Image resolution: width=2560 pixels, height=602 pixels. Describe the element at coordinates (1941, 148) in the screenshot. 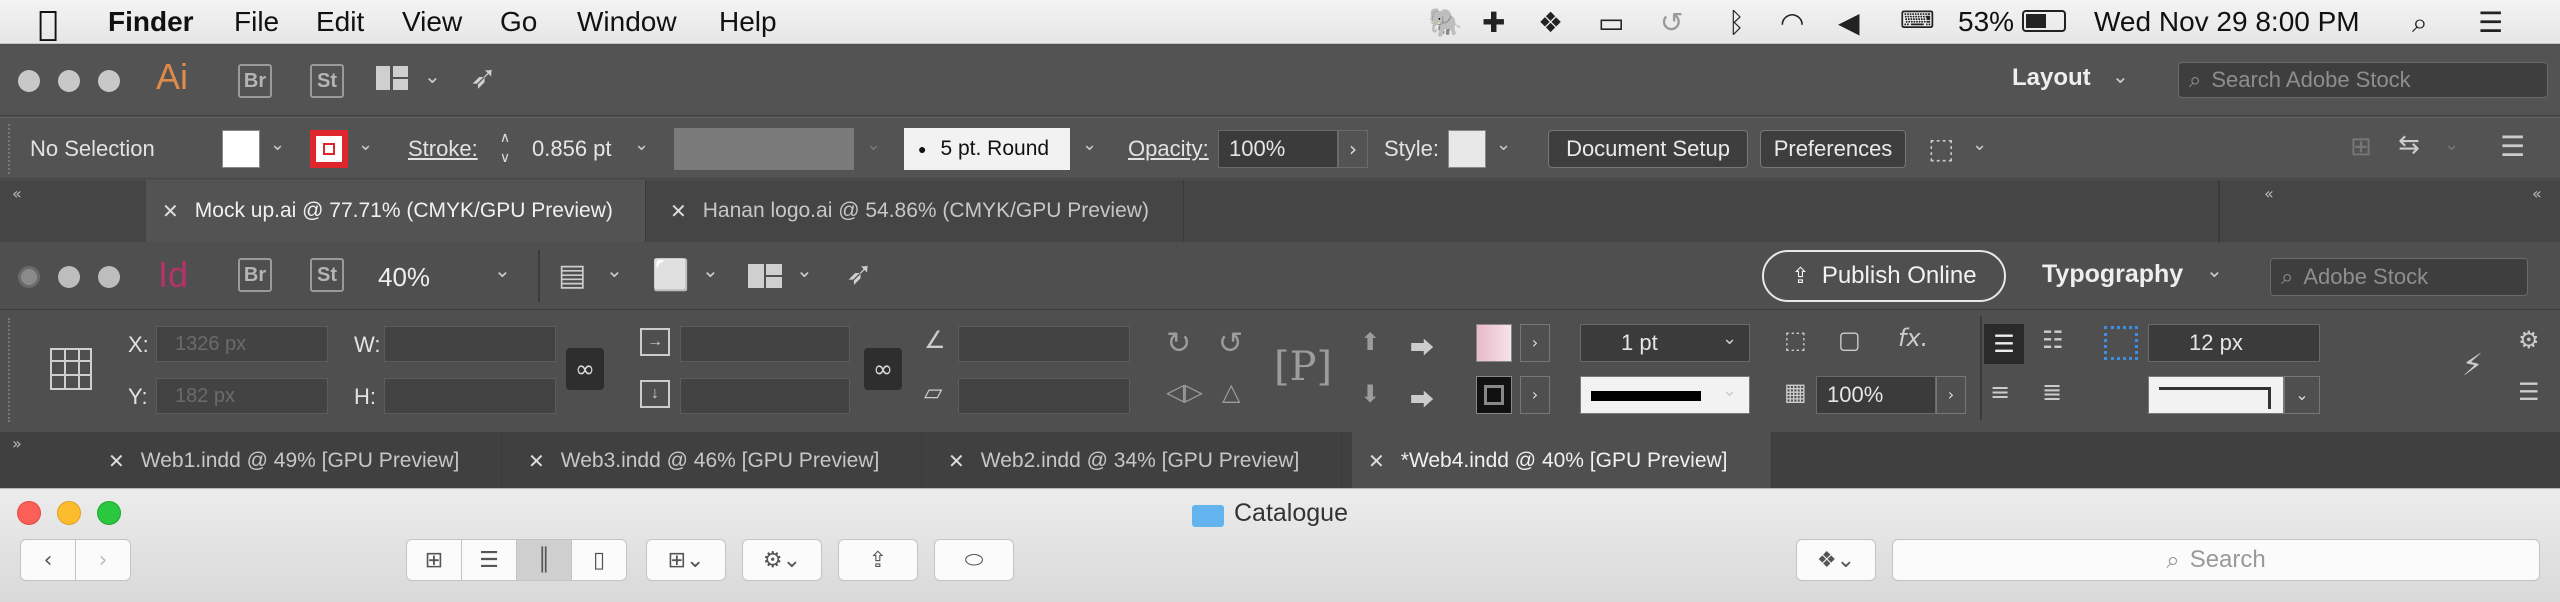

I see `select-similar-icon: ⬚` at that location.